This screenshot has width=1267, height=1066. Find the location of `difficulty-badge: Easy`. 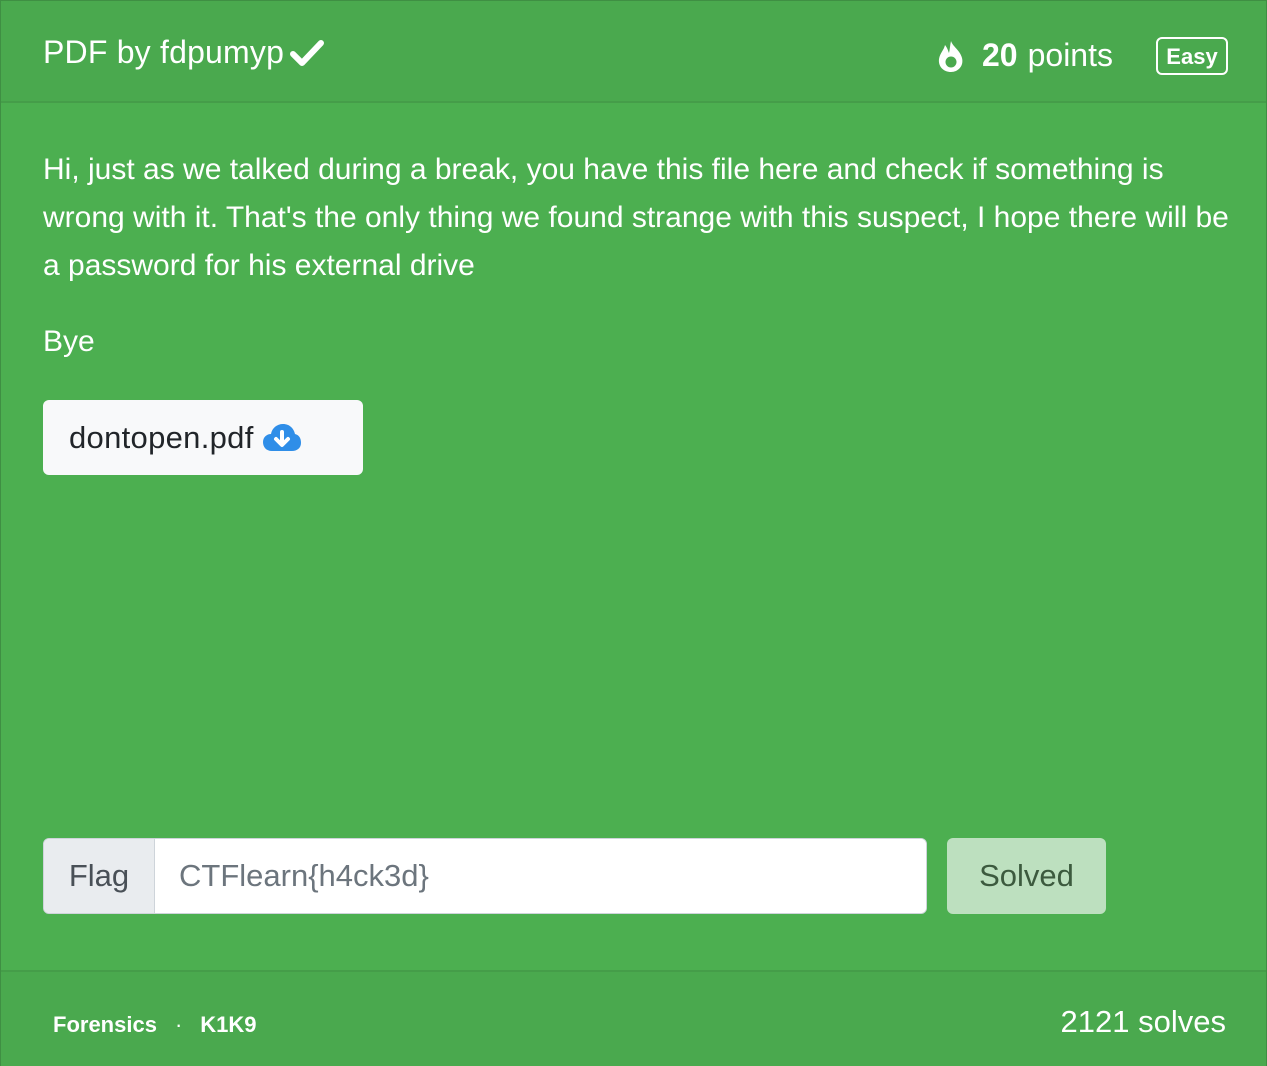

difficulty-badge: Easy is located at coordinates (1192, 56).